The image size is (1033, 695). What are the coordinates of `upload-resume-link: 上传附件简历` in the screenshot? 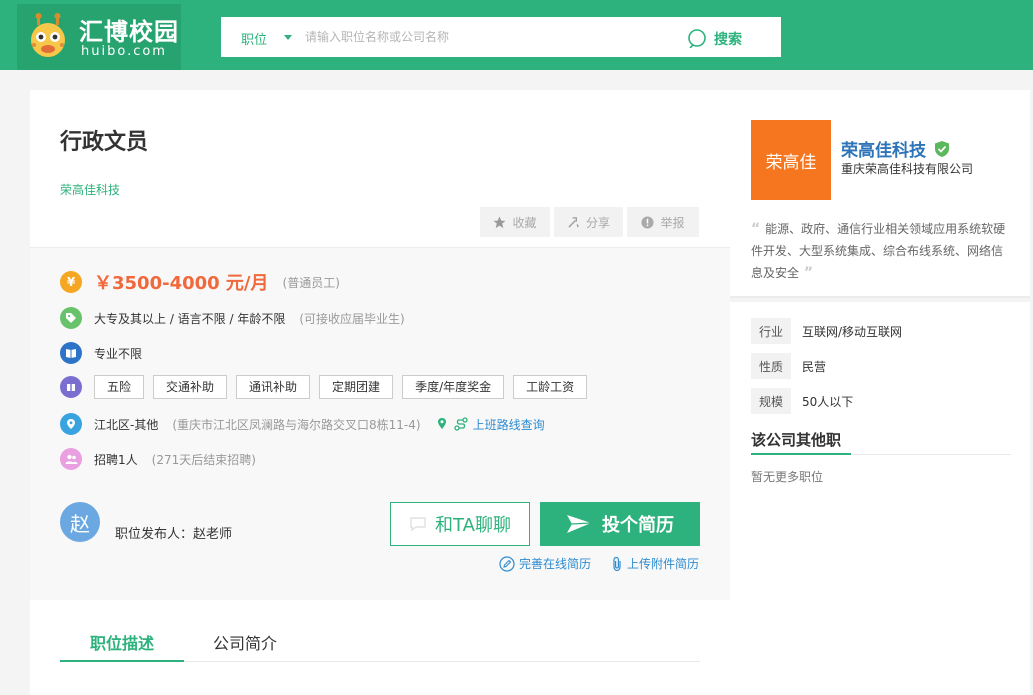 It's located at (655, 563).